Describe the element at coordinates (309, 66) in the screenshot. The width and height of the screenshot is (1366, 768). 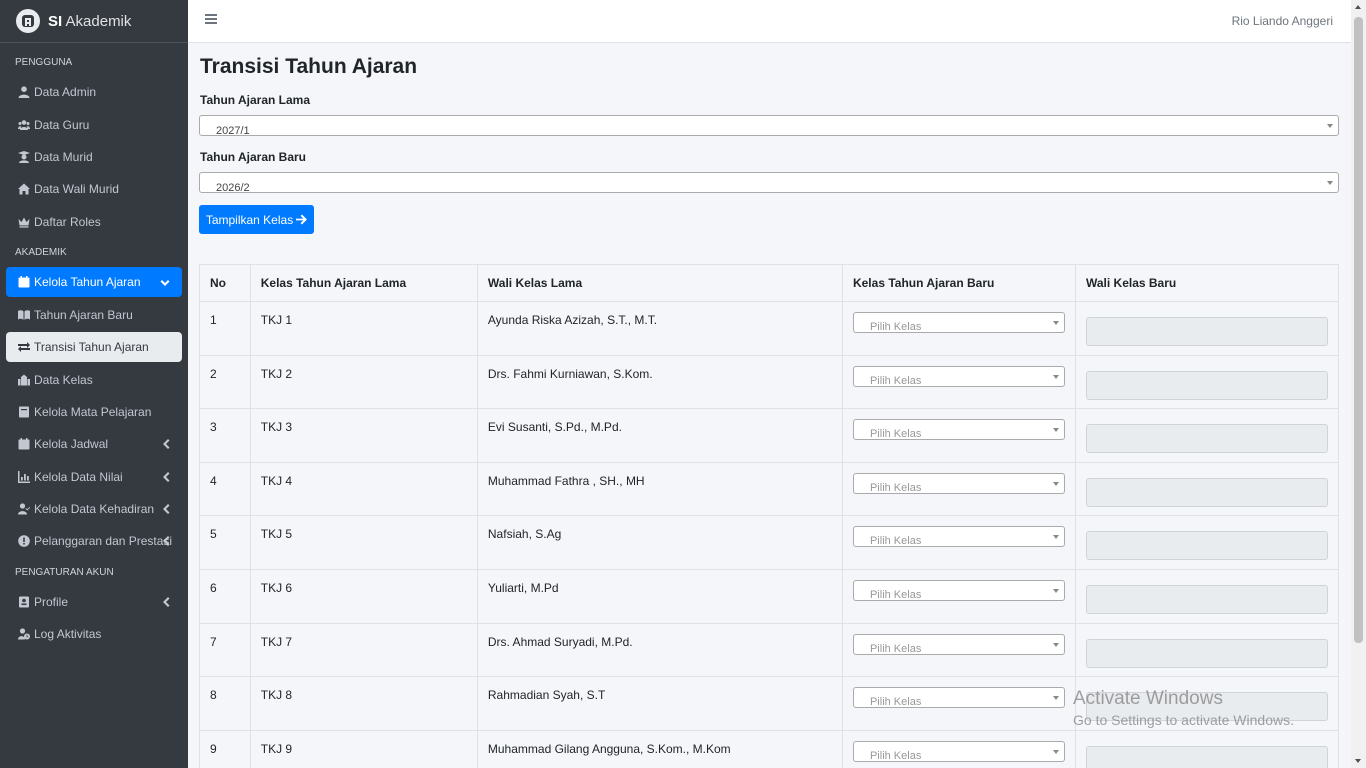
I see `page-title: Transisi Tahun Ajaran` at that location.